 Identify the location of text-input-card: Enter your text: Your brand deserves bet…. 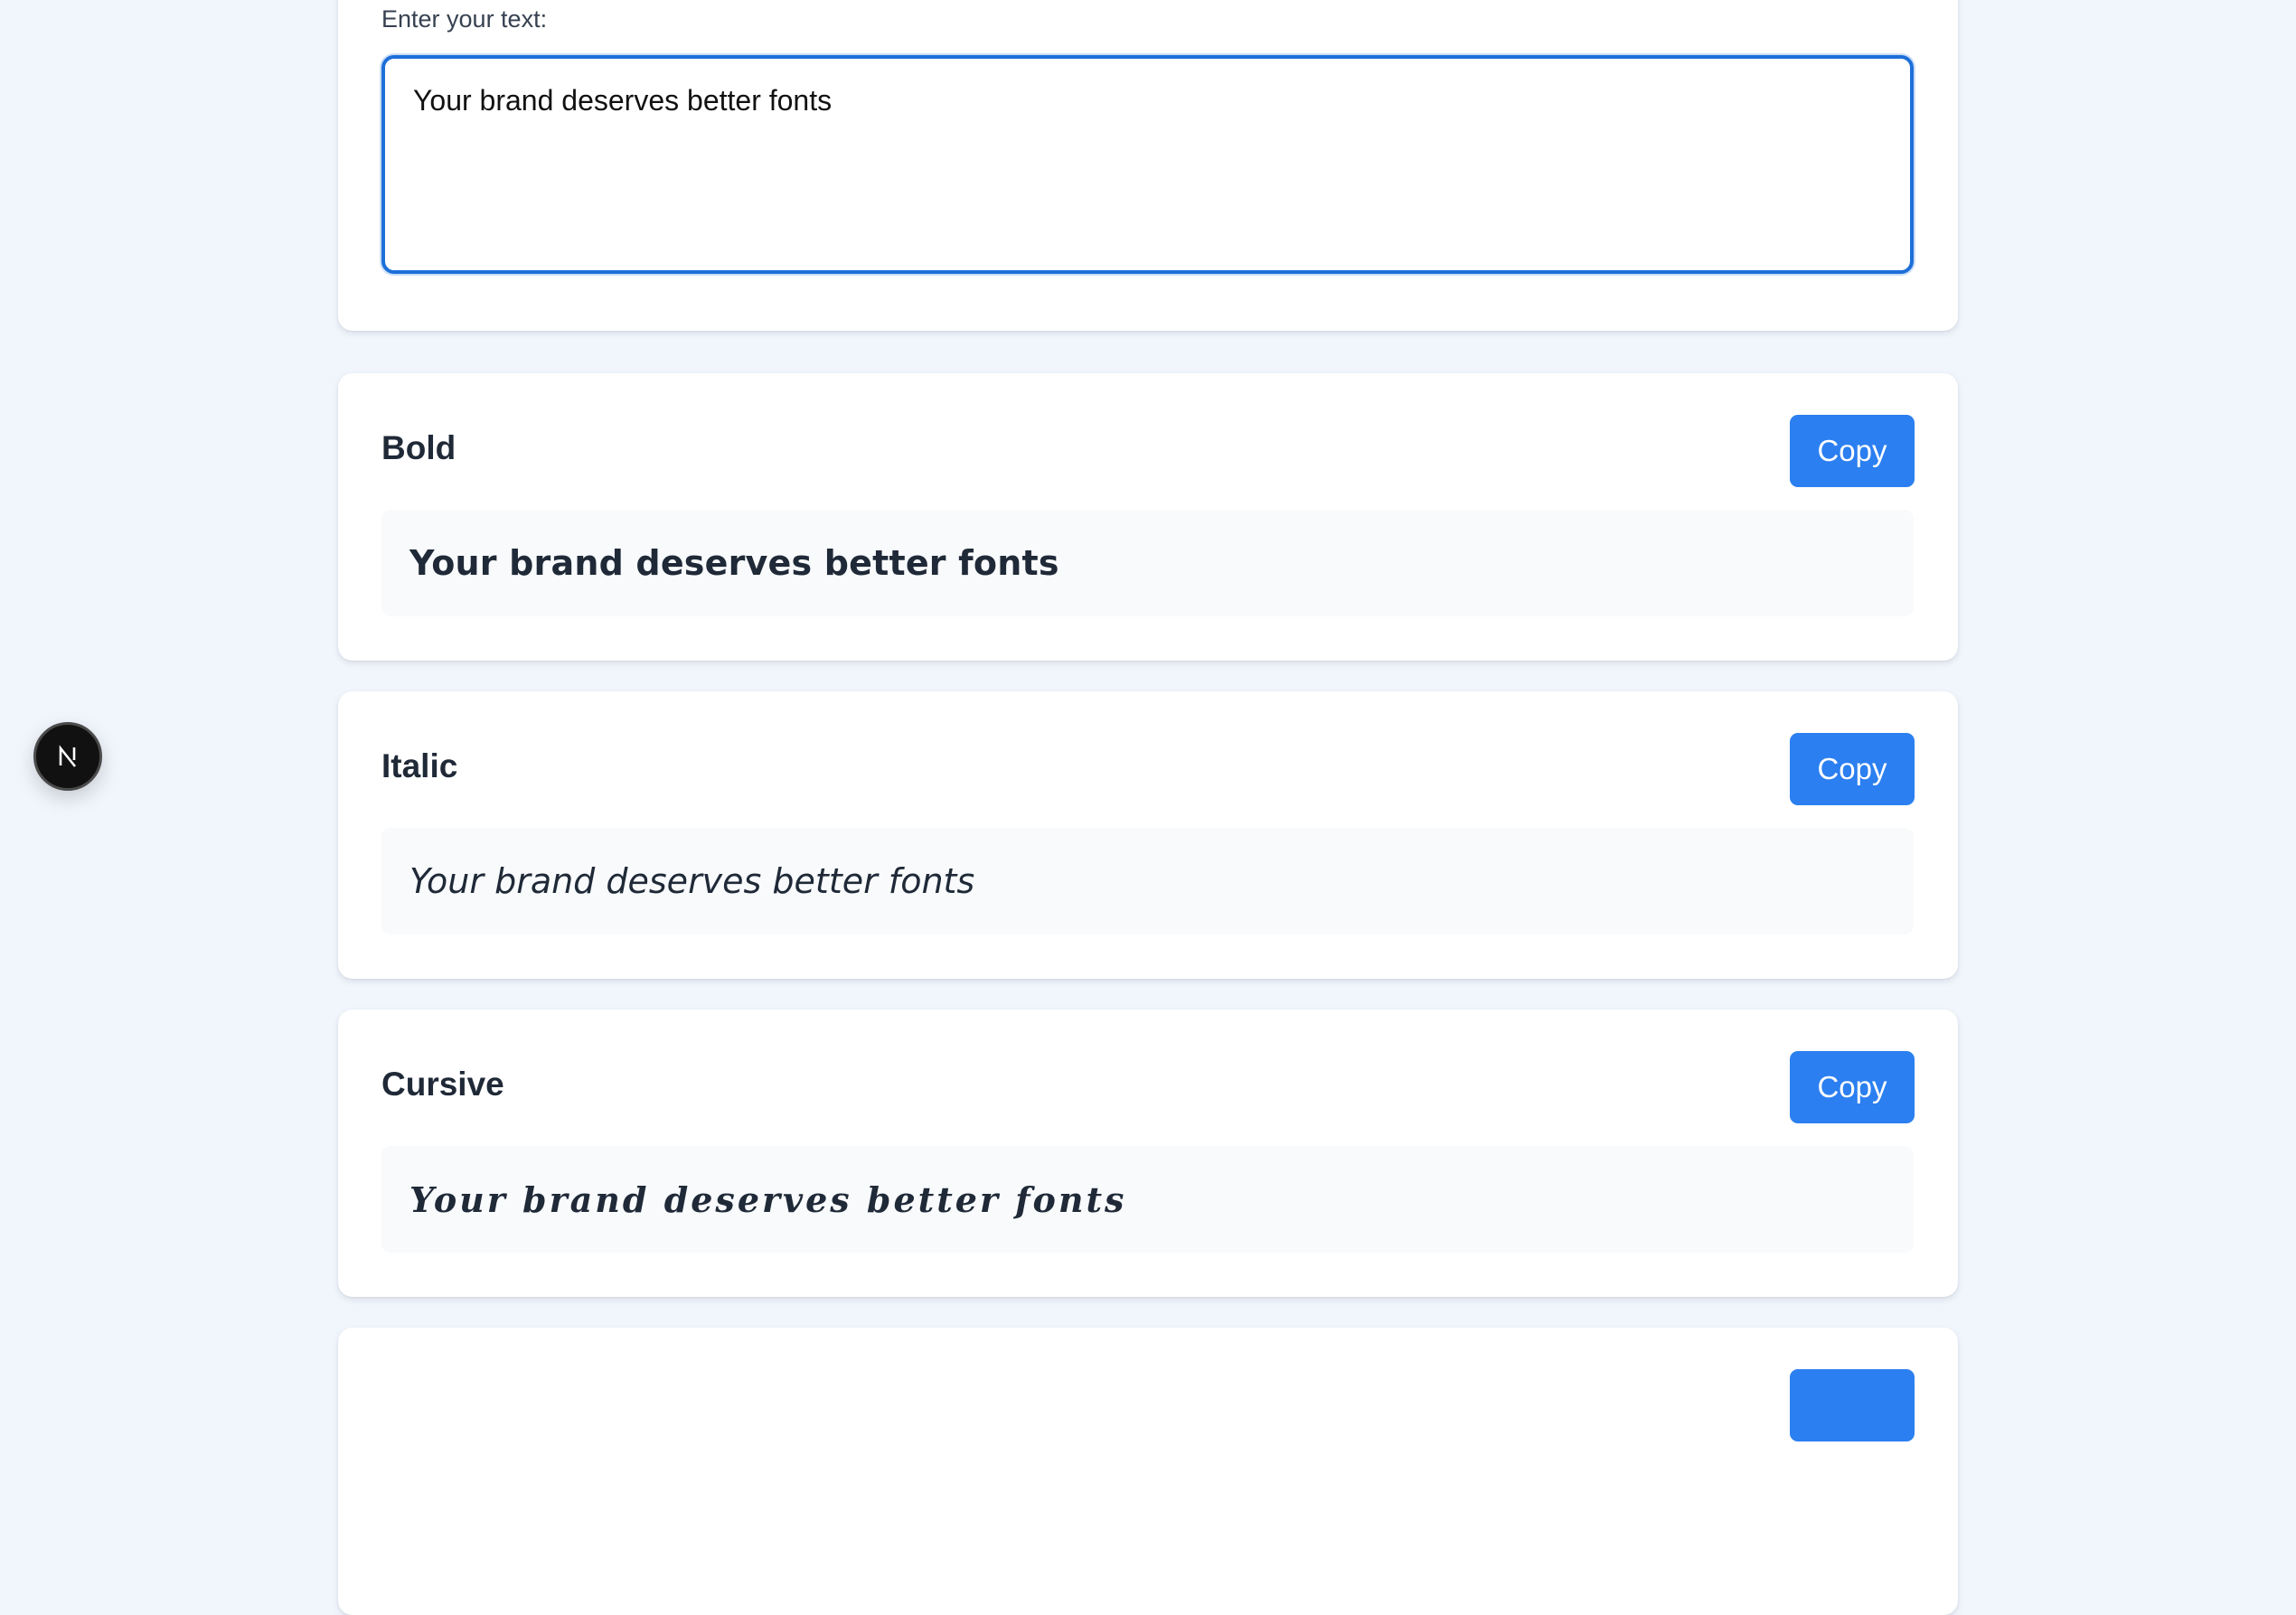
(1148, 165).